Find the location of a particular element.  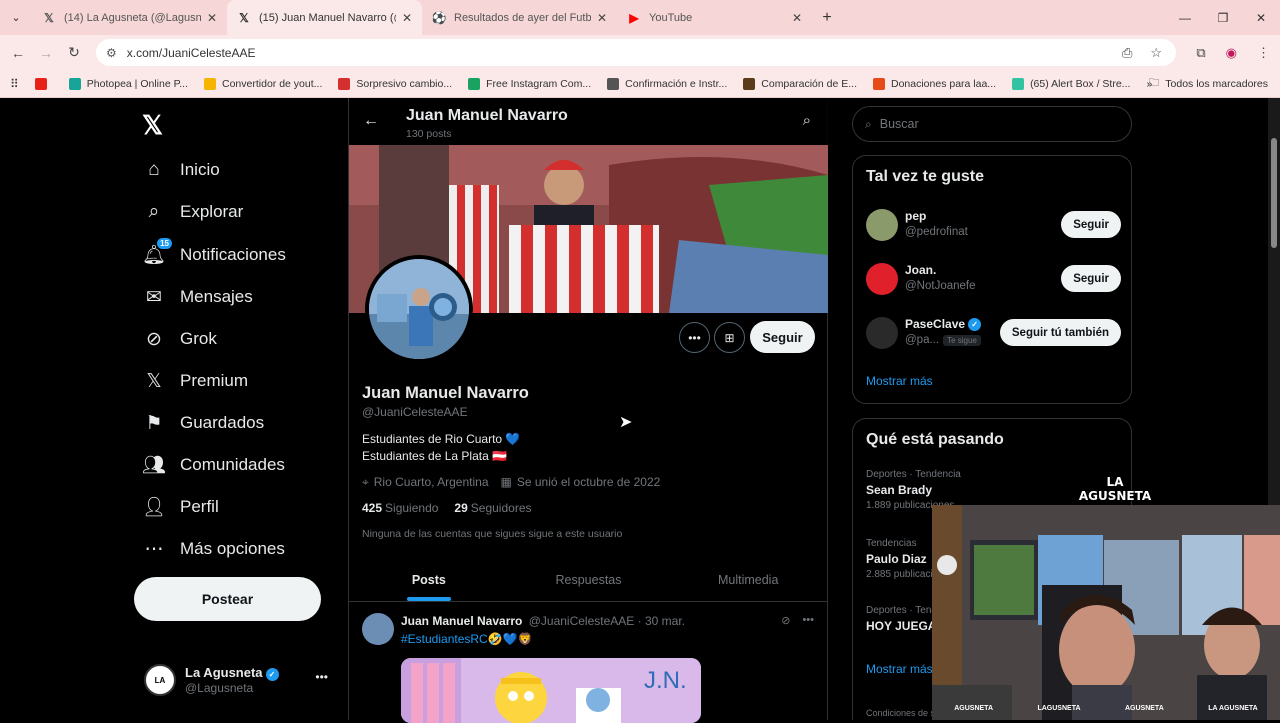

tweet-image: J.N. is located at coordinates (551, 690).